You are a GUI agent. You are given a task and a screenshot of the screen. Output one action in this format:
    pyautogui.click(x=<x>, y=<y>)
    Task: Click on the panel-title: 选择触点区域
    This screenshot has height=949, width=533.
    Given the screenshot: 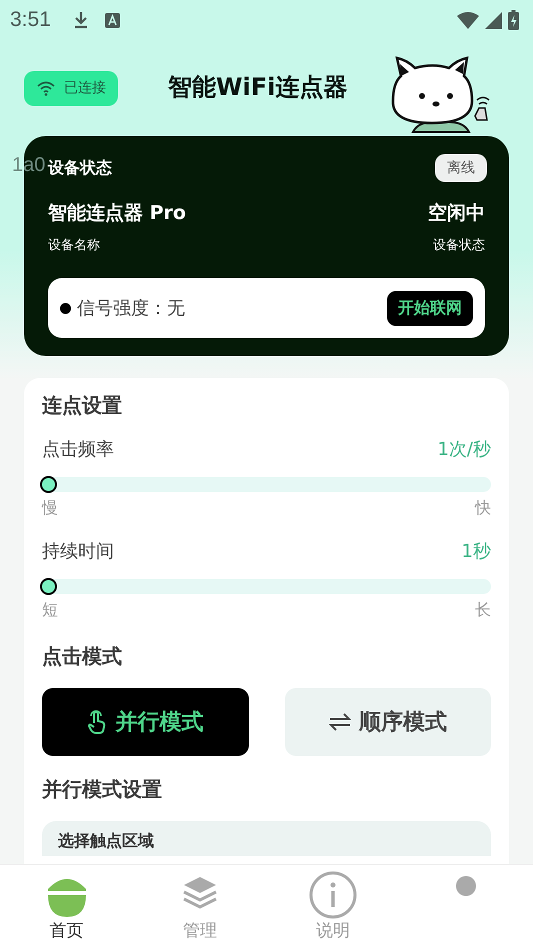 What is the action you would take?
    pyautogui.click(x=106, y=840)
    